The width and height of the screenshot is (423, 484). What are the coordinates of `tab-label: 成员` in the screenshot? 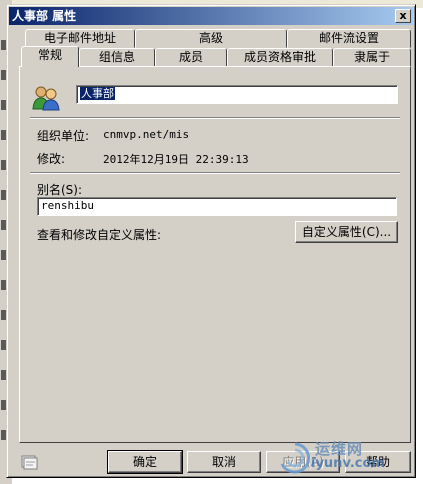 It's located at (190, 57).